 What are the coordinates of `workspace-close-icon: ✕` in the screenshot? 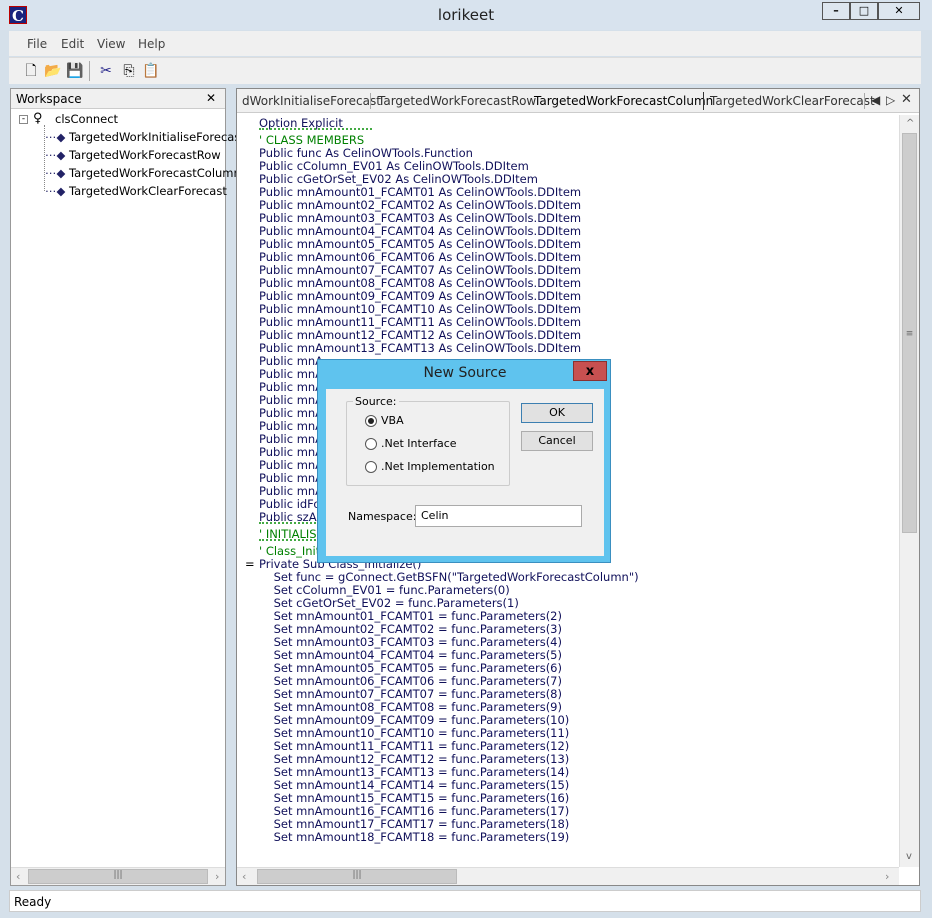 It's located at (211, 98).